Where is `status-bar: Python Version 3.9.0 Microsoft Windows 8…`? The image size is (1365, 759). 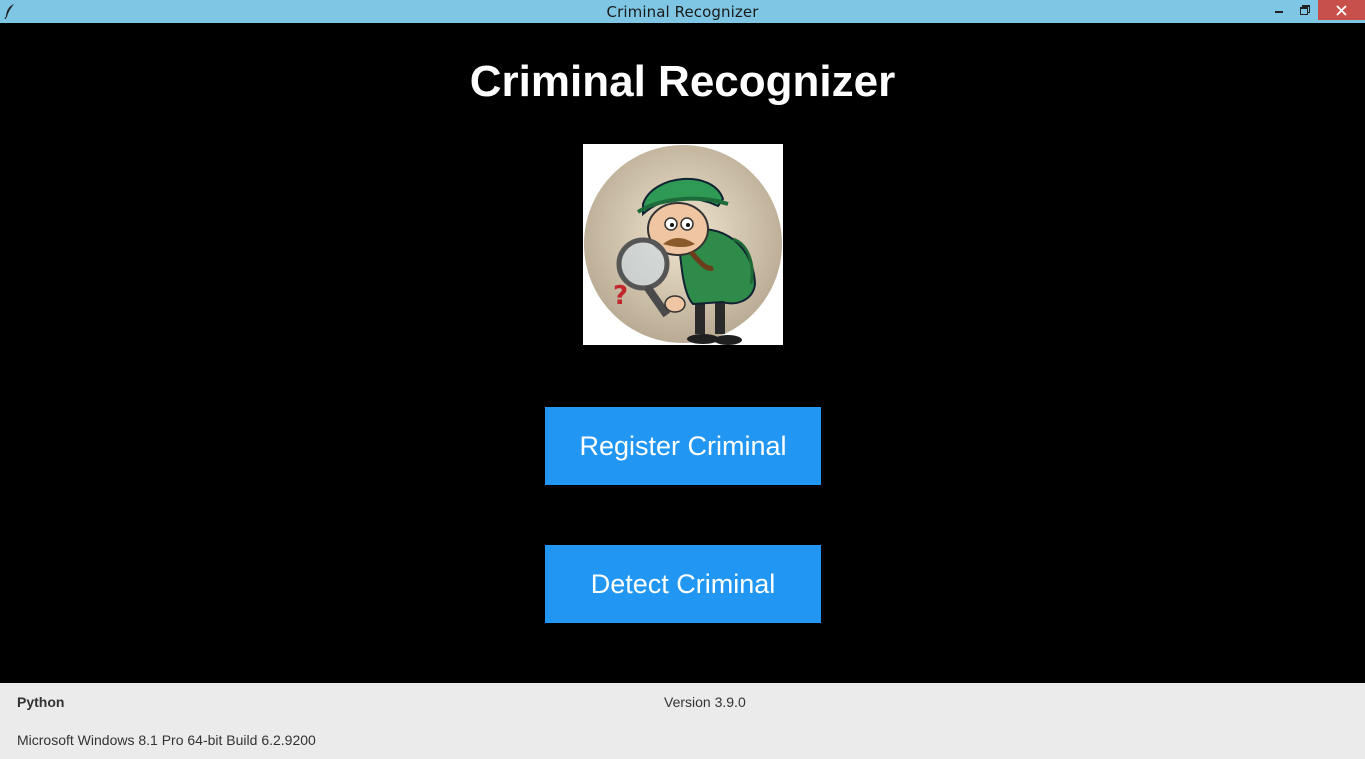 status-bar: Python Version 3.9.0 Microsoft Windows 8… is located at coordinates (682, 721).